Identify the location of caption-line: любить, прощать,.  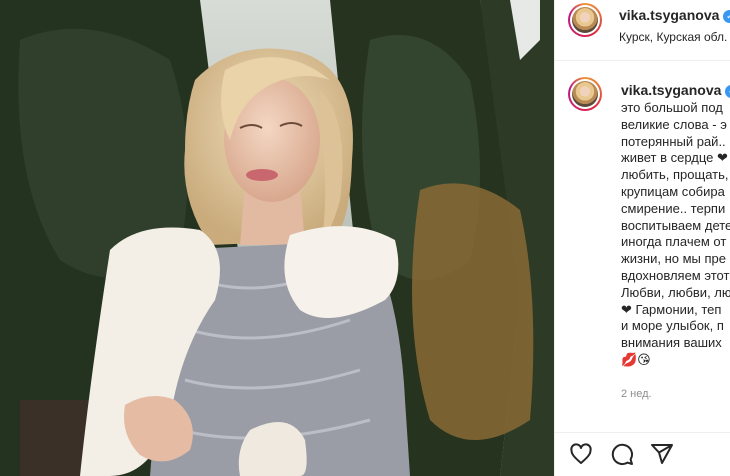
(675, 175).